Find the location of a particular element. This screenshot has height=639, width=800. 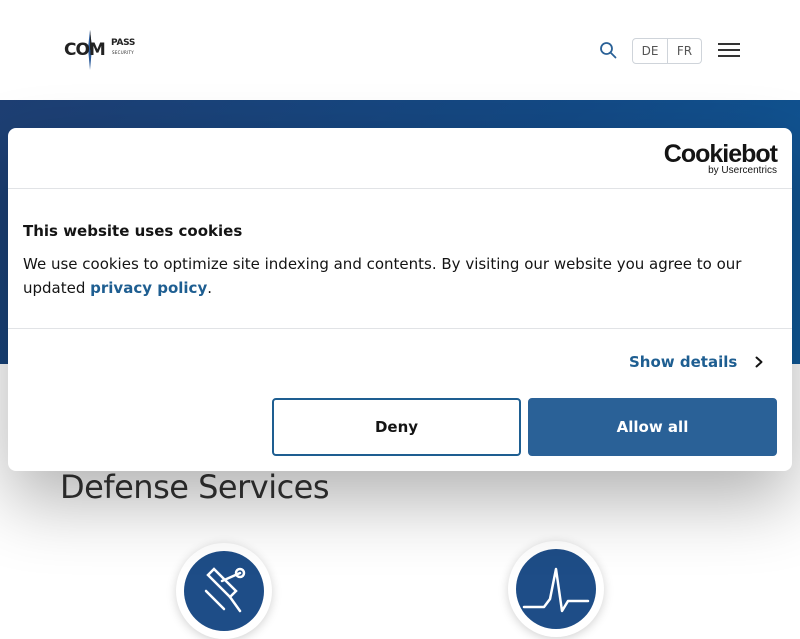

language-fr-button: FR is located at coordinates (685, 51).